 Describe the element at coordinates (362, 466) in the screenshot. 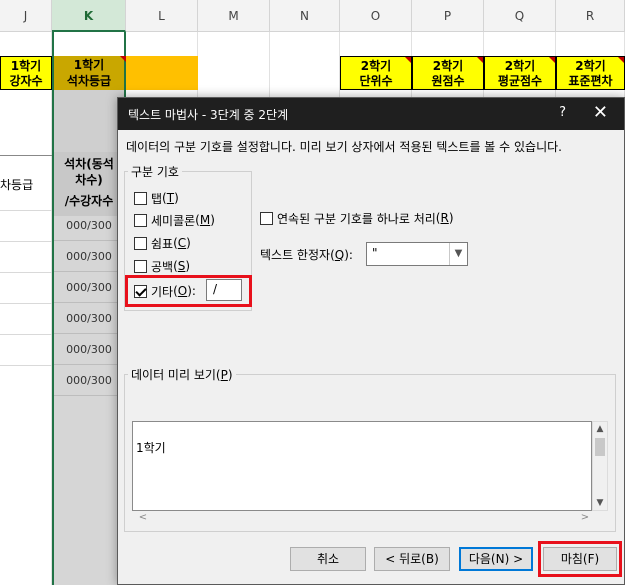

I see `data-preview-box: 1학기` at that location.